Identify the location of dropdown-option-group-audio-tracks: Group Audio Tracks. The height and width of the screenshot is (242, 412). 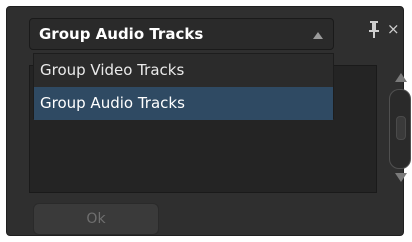
(183, 103).